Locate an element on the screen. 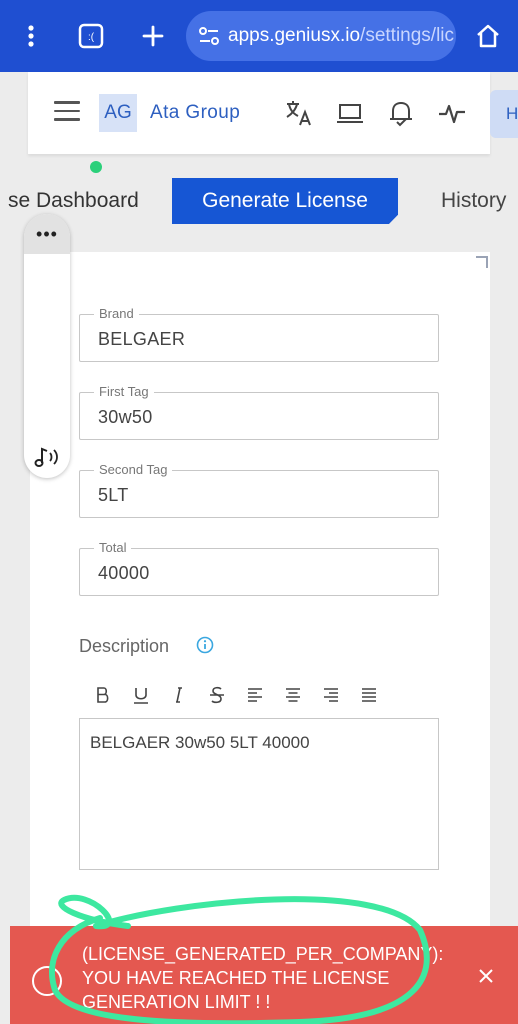 This screenshot has height=1024, width=518. site-settings-icon is located at coordinates (209, 36).